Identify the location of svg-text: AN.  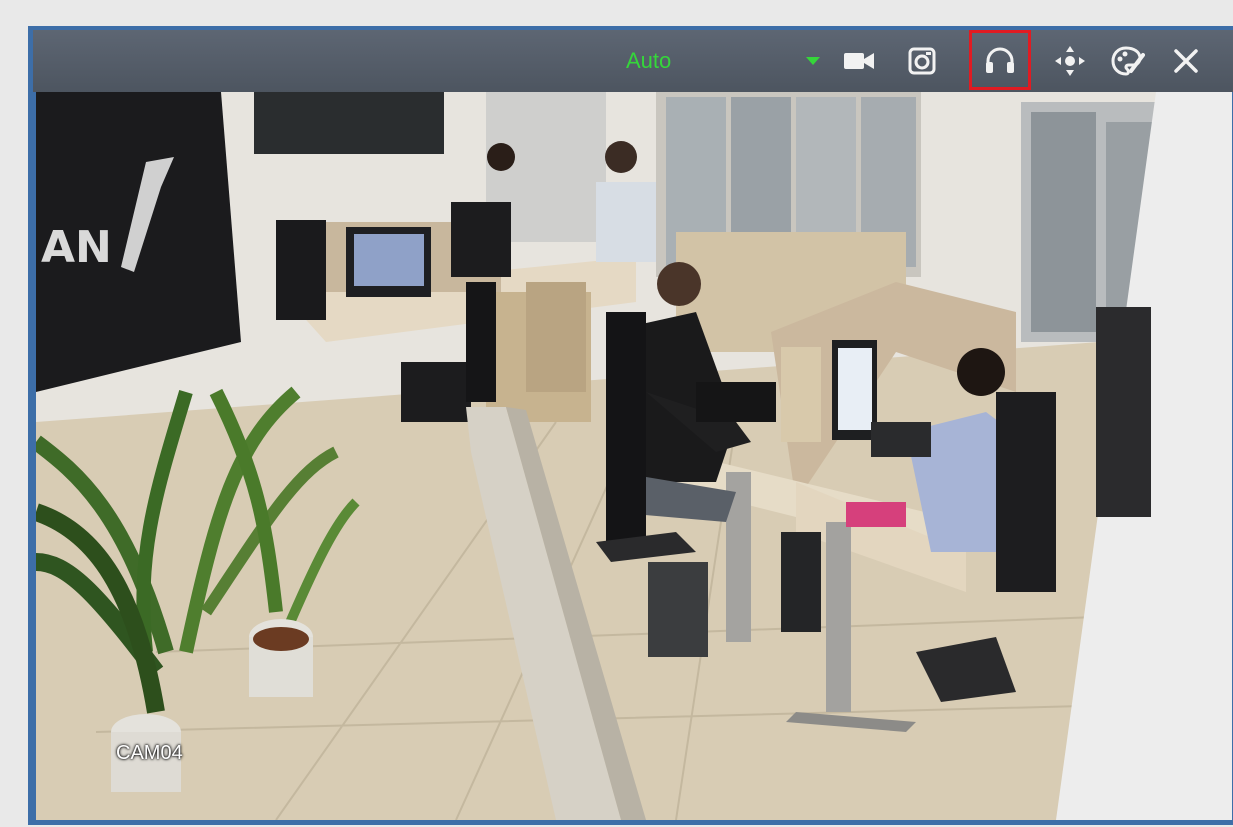
(76, 247).